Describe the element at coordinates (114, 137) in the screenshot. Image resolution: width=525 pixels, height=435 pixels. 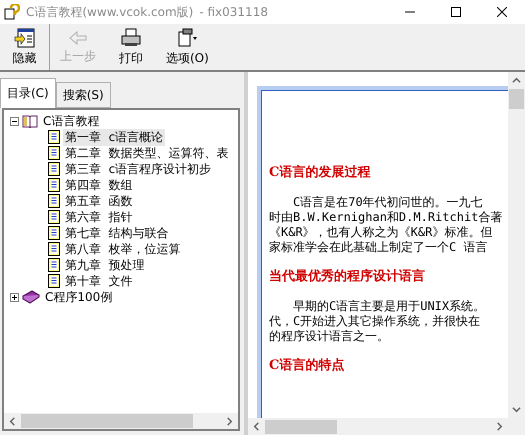
I see `tree-item: 第一章 c语言概论` at that location.